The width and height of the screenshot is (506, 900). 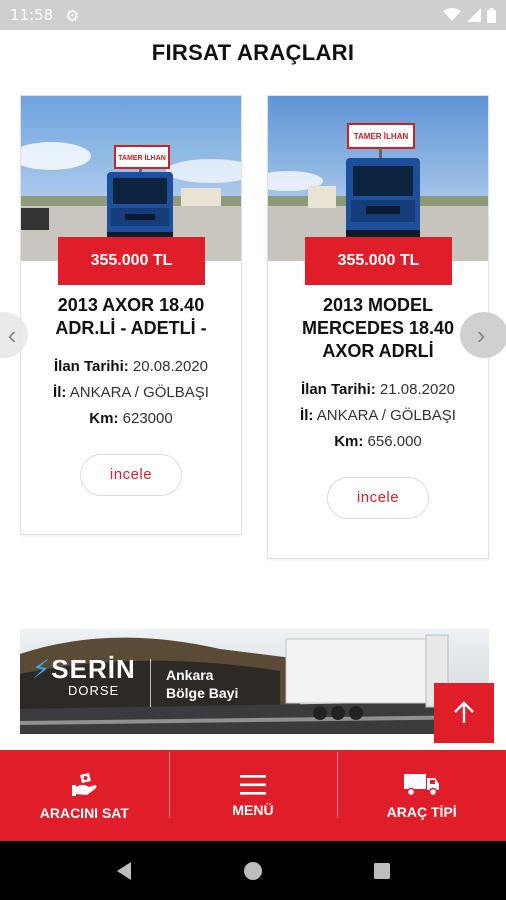 What do you see at coordinates (190, 675) in the screenshot?
I see `banner-line1: Ankara` at bounding box center [190, 675].